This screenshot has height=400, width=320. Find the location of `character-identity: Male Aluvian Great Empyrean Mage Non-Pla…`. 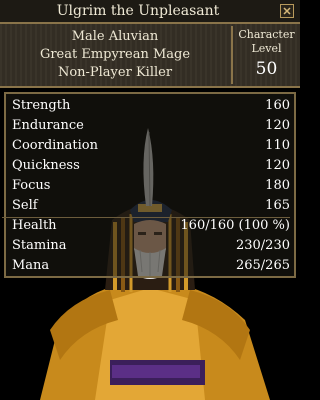

character-identity: Male Aluvian Great Empyrean Mage Non-Pla… is located at coordinates (115, 55).